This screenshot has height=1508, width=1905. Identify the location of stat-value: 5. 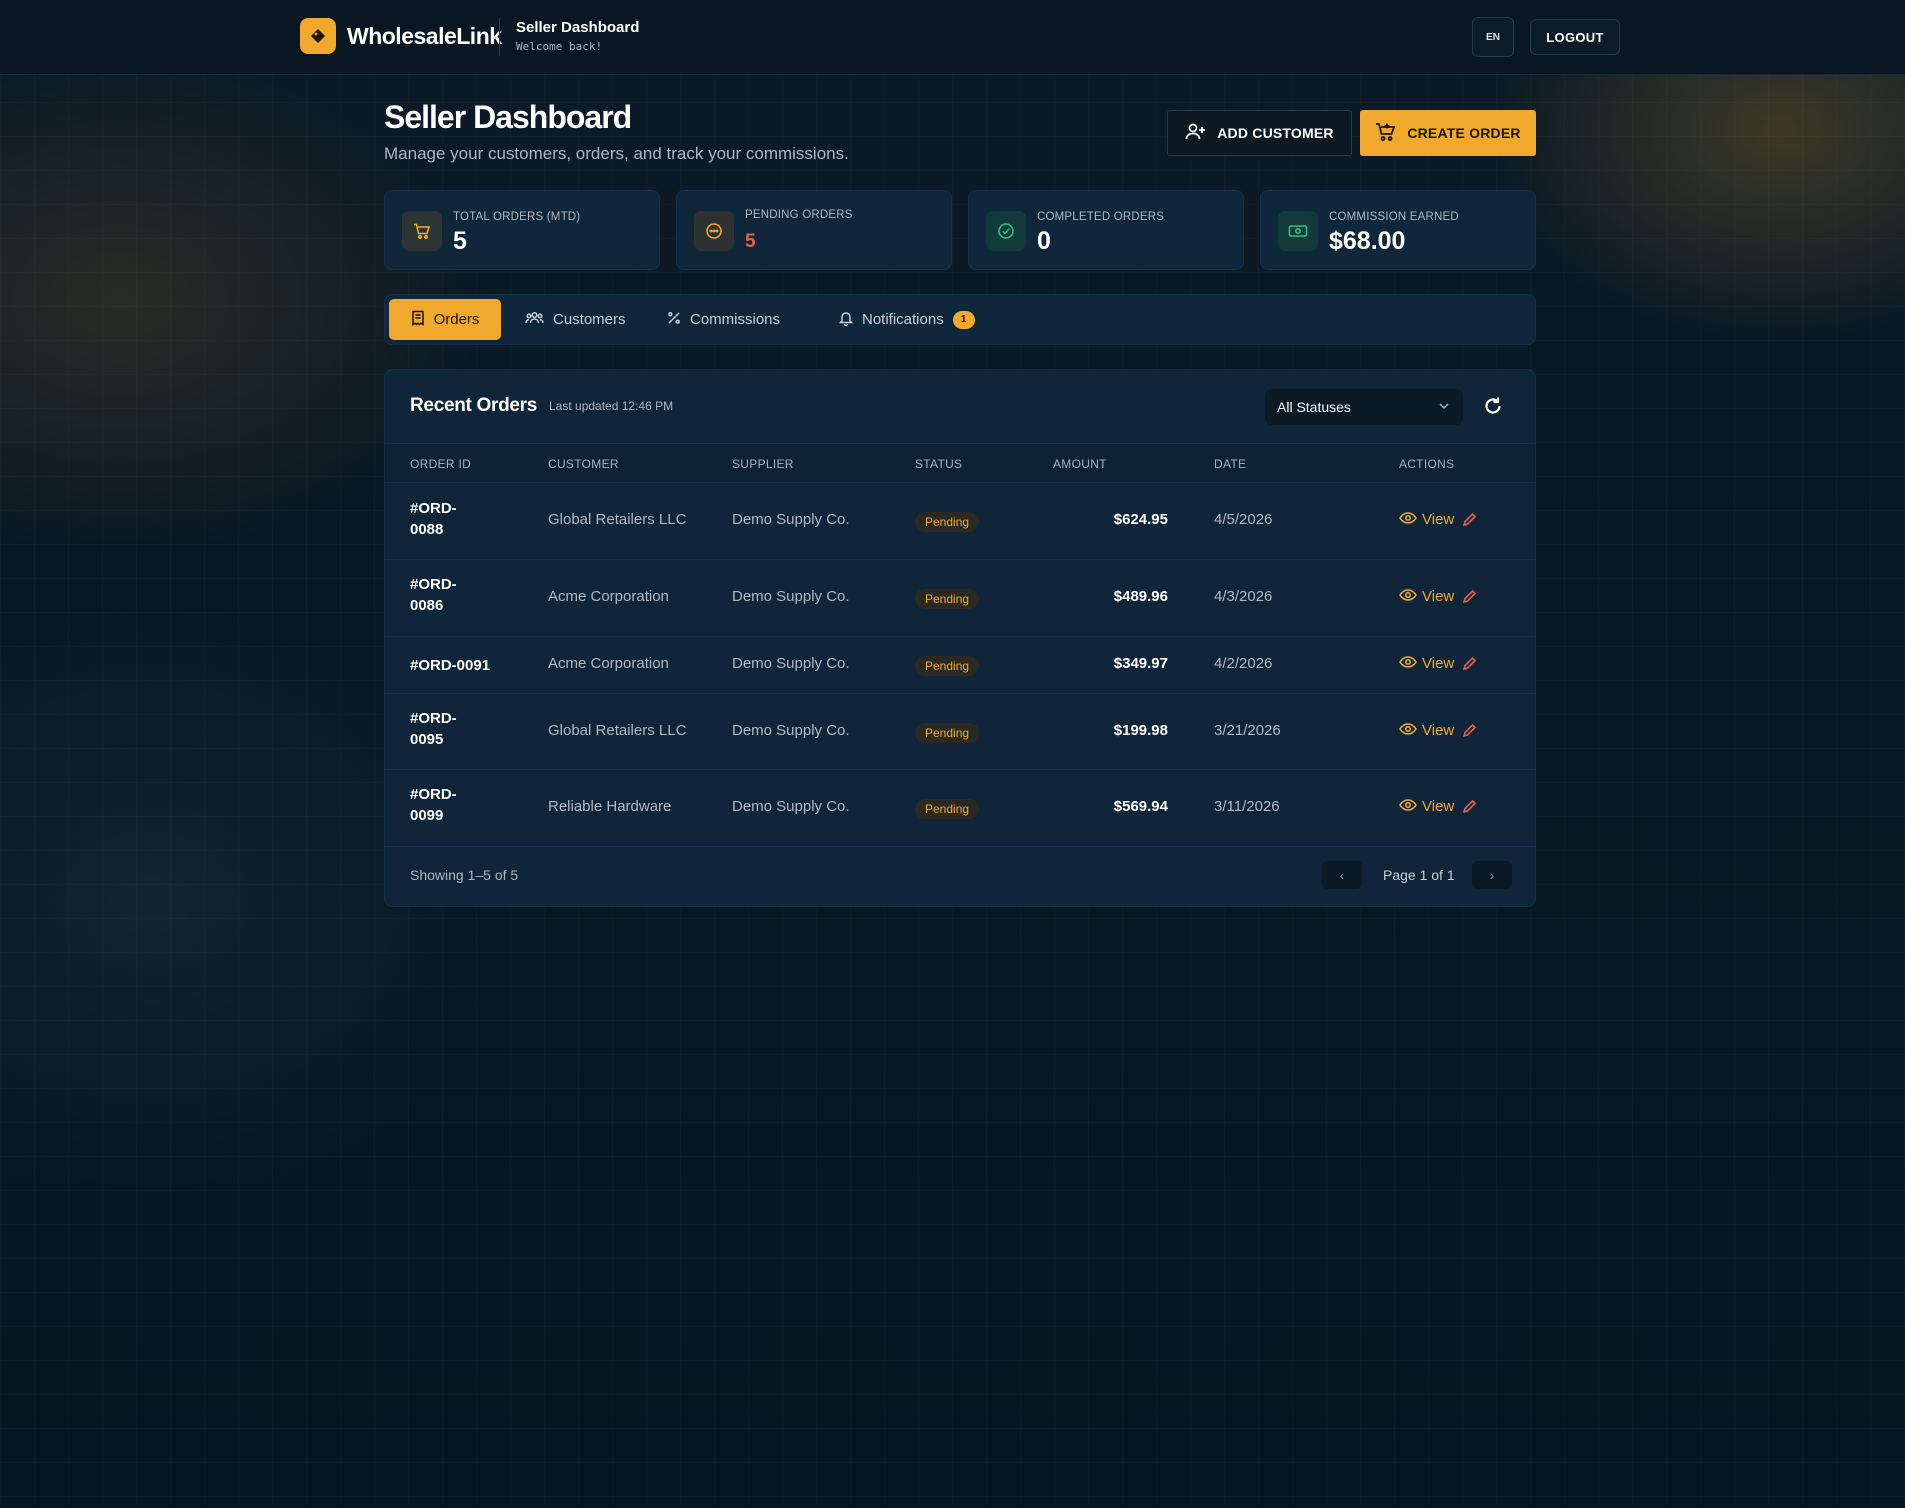
(750, 241).